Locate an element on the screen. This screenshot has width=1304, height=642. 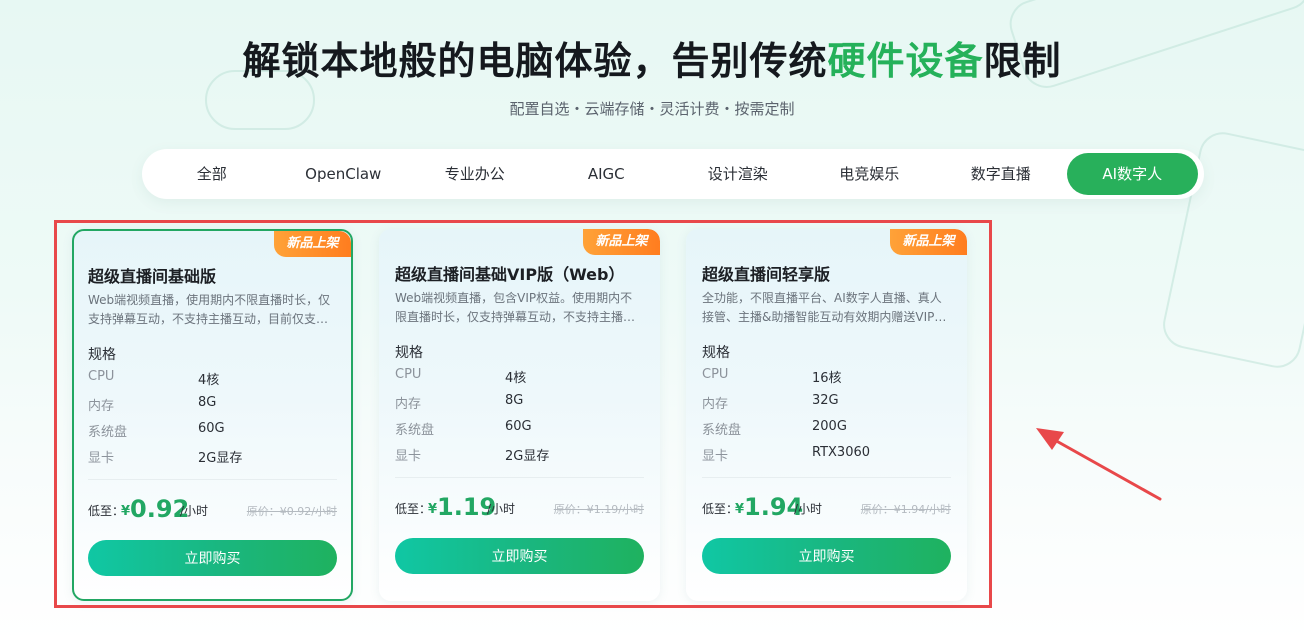
tab-all: 全部 is located at coordinates (212, 174).